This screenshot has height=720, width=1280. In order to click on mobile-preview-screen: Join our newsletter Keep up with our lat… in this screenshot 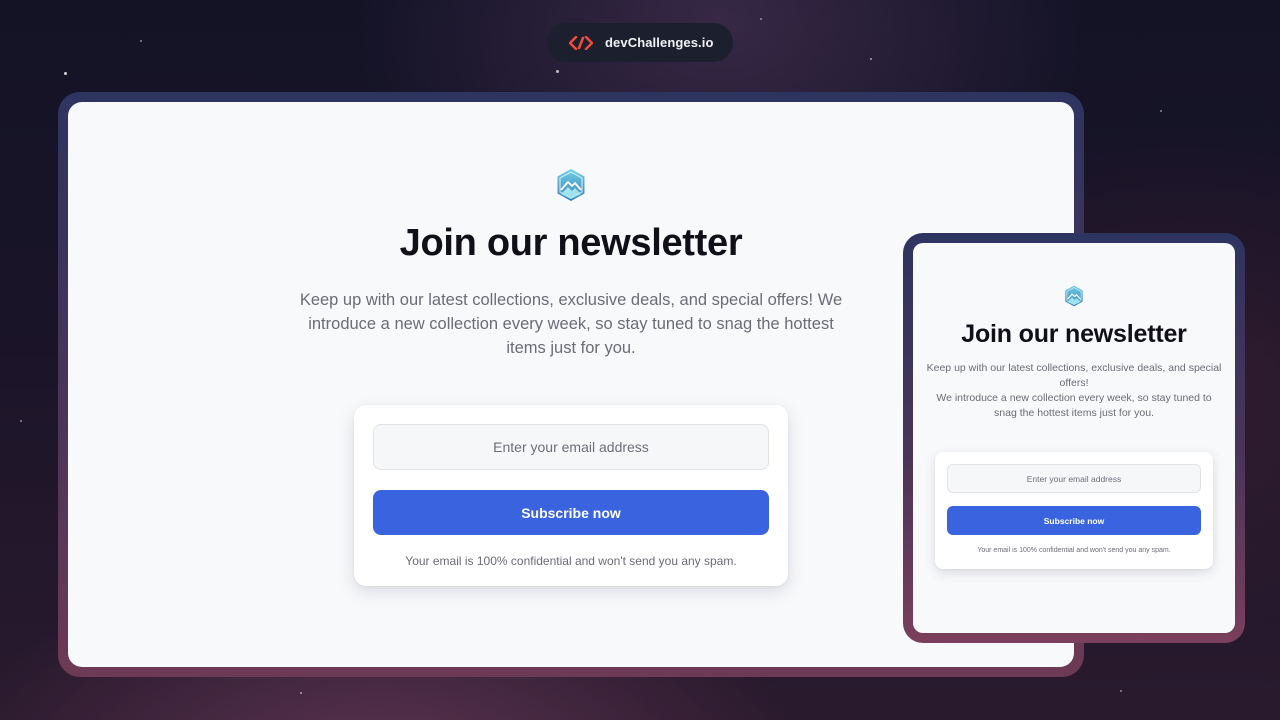, I will do `click(1074, 438)`.